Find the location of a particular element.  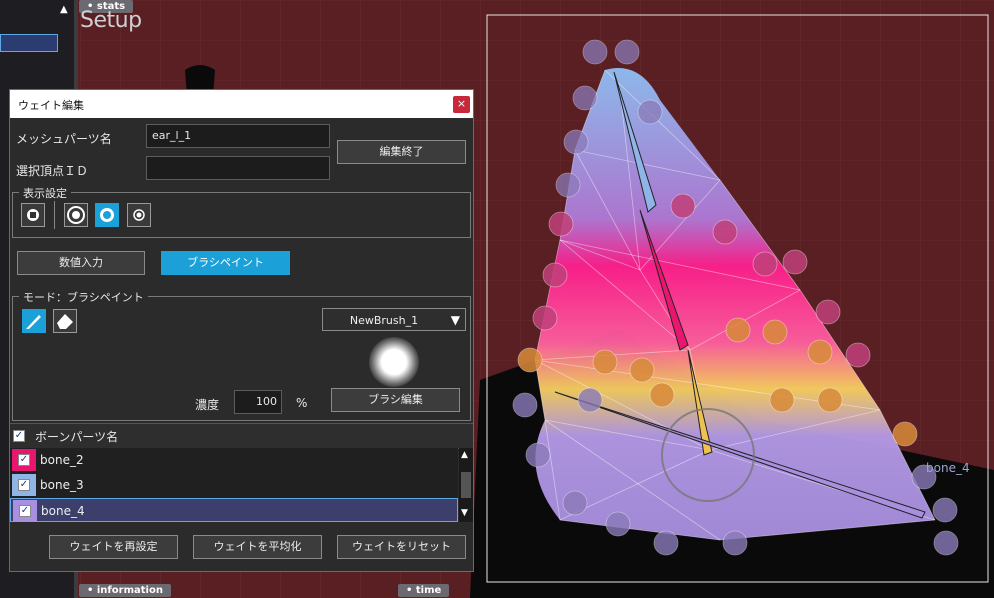

bone-header-label: ボーンパーツ名 is located at coordinates (77, 437).